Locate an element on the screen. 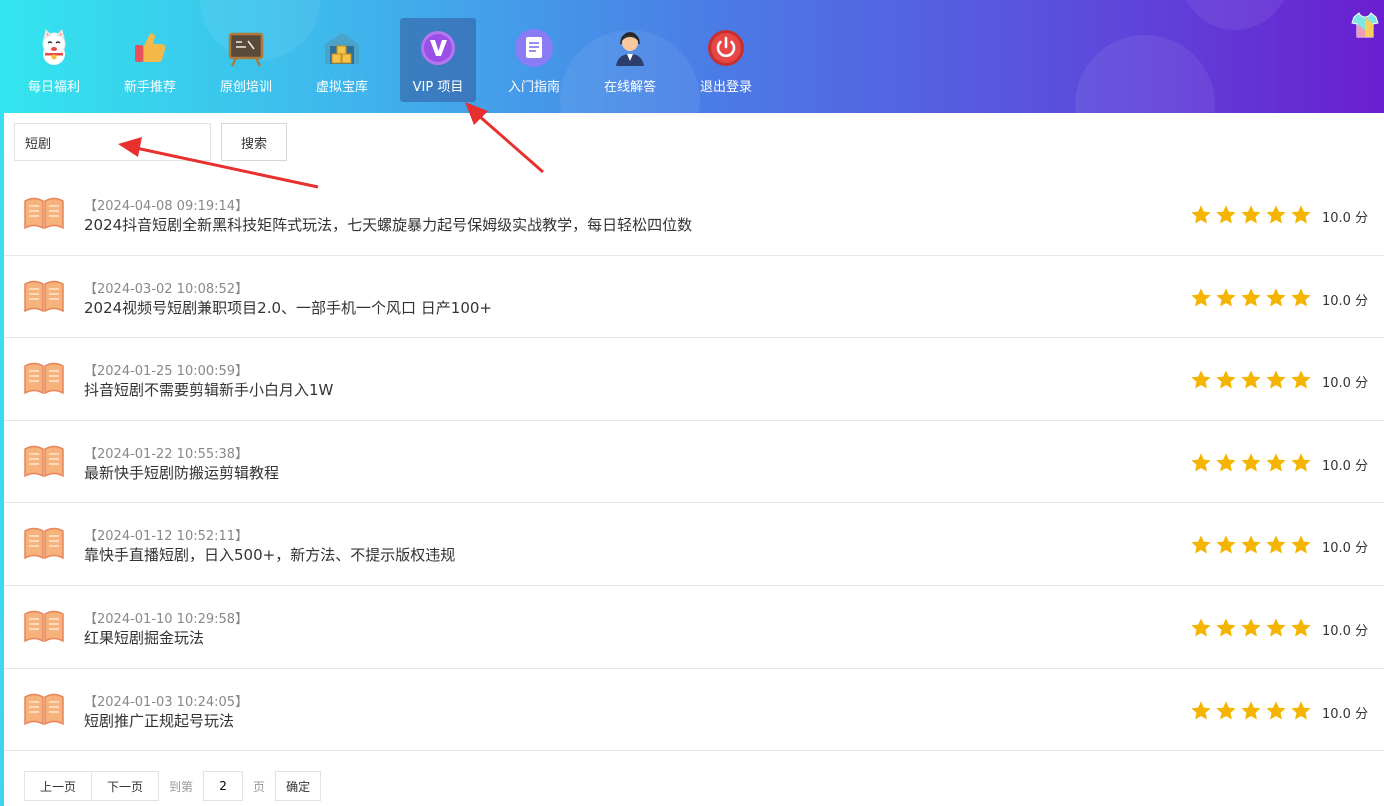  nav-label: 在线解答 is located at coordinates (629, 87).